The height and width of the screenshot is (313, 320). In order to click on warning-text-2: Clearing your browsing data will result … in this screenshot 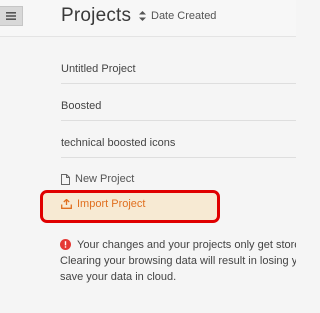, I will do `click(178, 261)`.